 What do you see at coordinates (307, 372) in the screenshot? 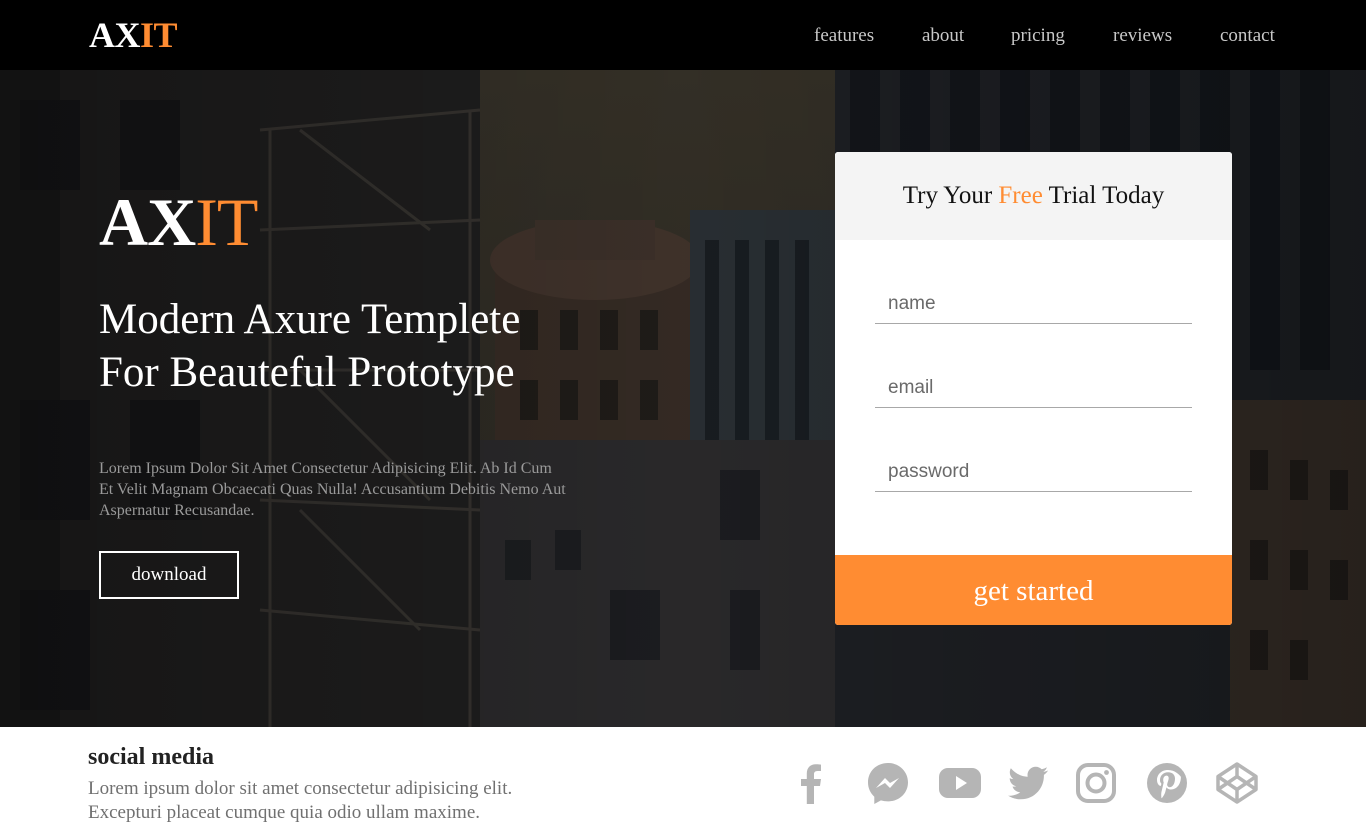
I see `hero-headline-line-2: For Beauteful Prototype` at bounding box center [307, 372].